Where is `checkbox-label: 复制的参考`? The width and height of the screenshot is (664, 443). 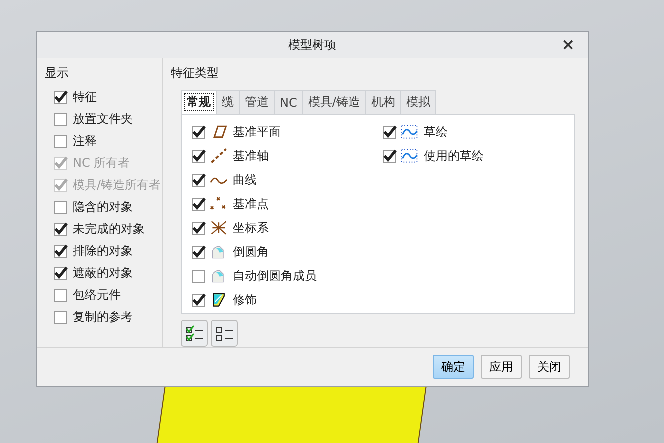 checkbox-label: 复制的参考 is located at coordinates (103, 317).